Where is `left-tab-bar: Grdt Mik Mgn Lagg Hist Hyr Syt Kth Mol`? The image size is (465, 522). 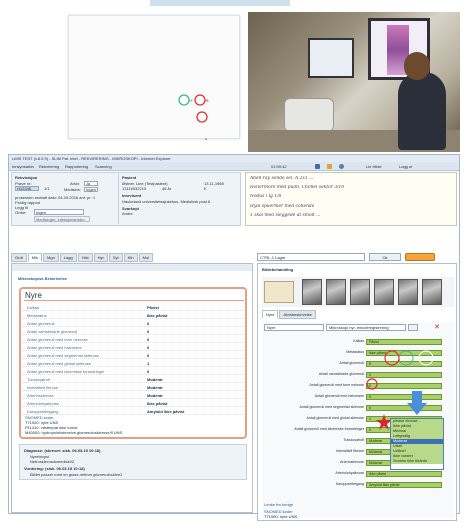
left-tab-bar: Grdt Mik Mgn Lagg Hist Hyr Syt Kth Mol is located at coordinates (132, 258).